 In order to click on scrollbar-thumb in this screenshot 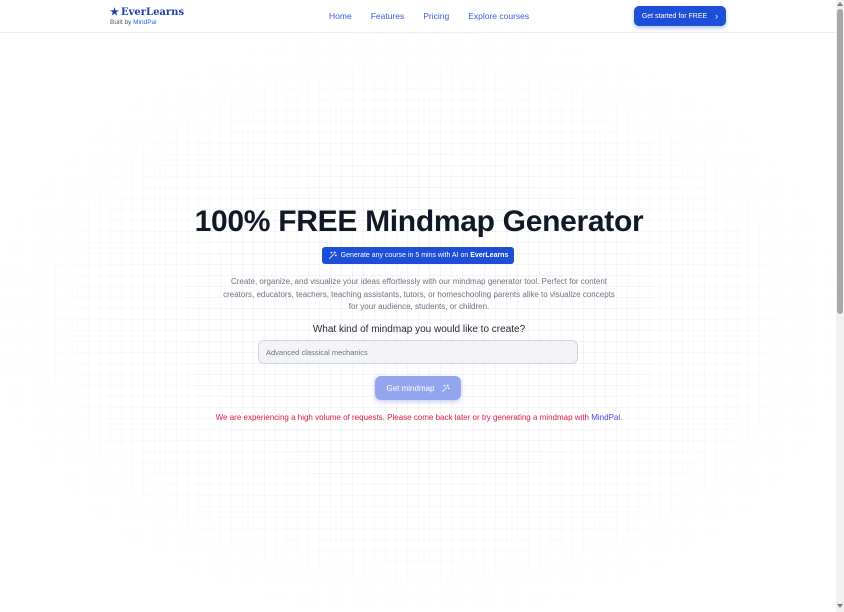, I will do `click(840, 161)`.